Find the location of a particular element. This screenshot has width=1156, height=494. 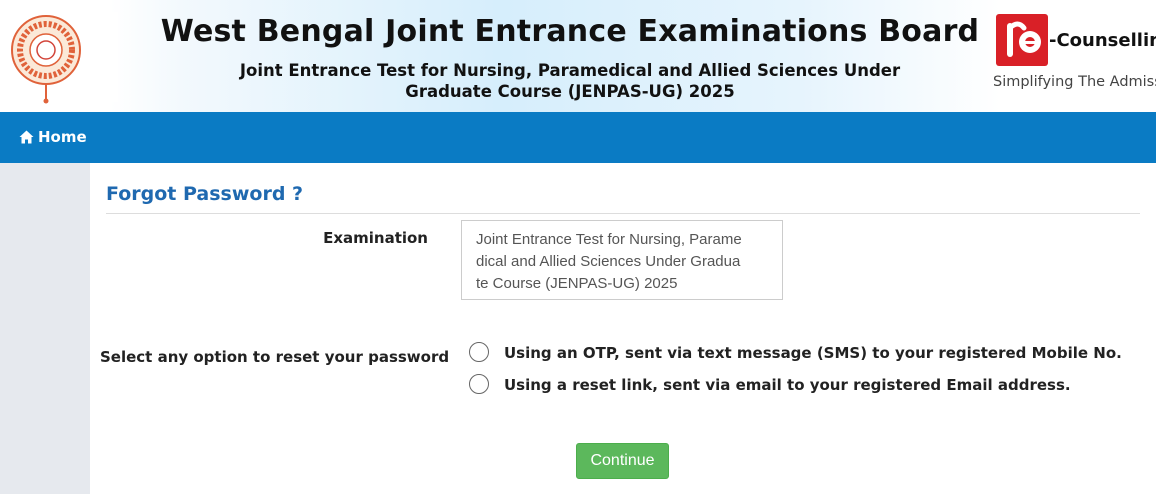

e-counselling-logo: -Counselling Simplifying The Admiss is located at coordinates (1074, 54).